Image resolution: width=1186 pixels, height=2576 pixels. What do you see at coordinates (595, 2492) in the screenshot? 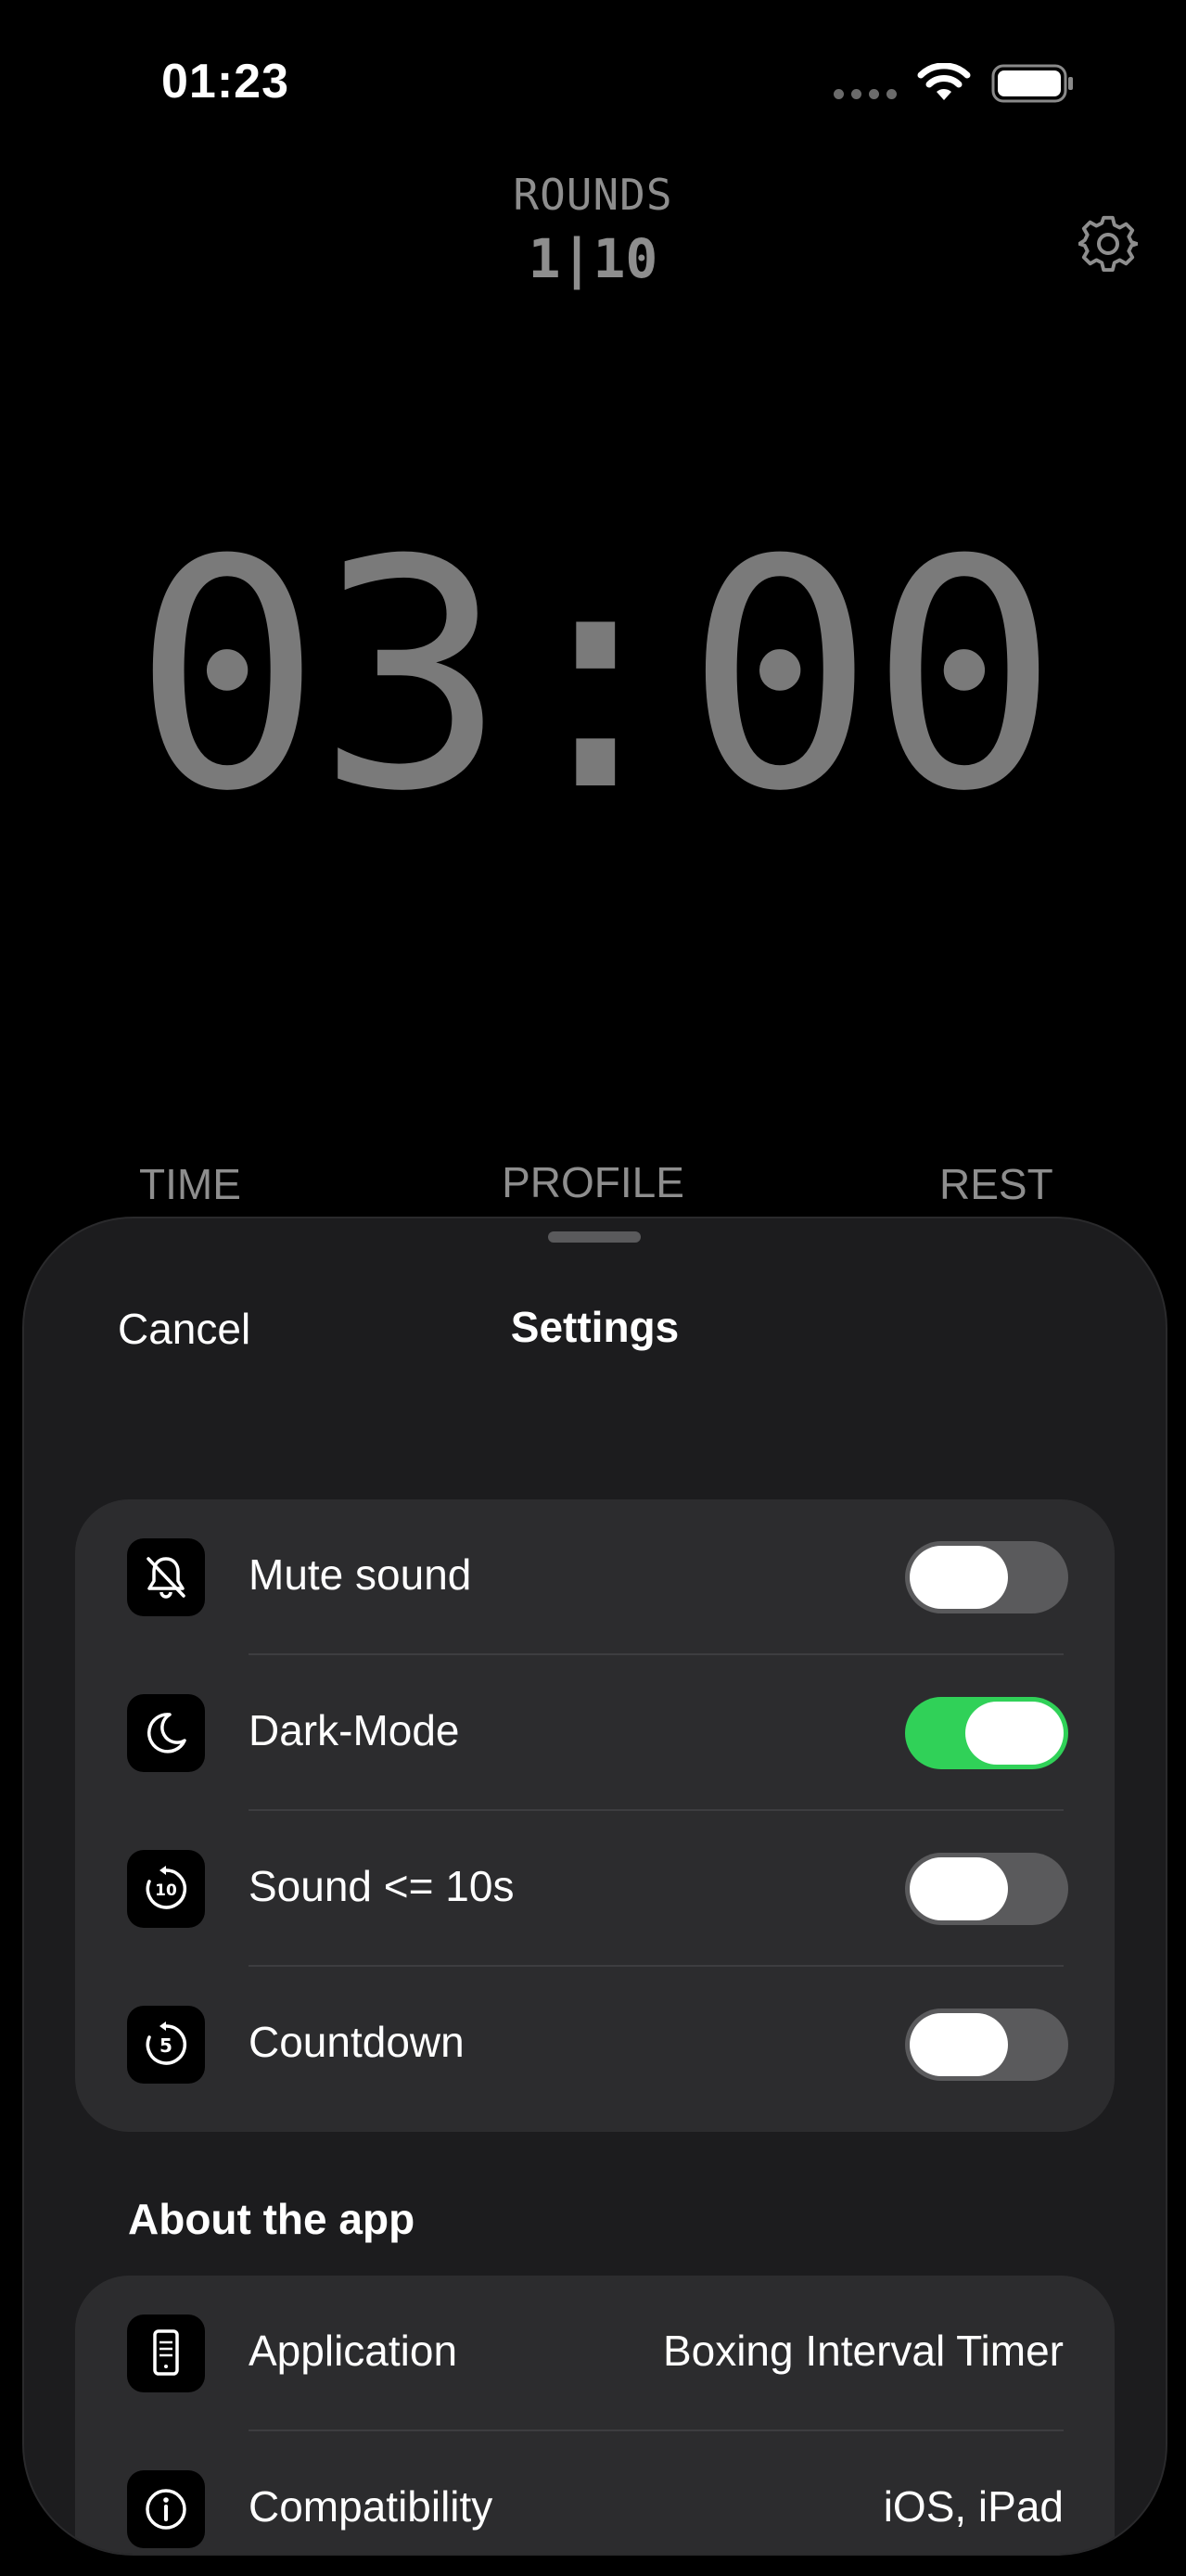
I see `about-row-compatibility: Compatibility iOS, iPad` at bounding box center [595, 2492].